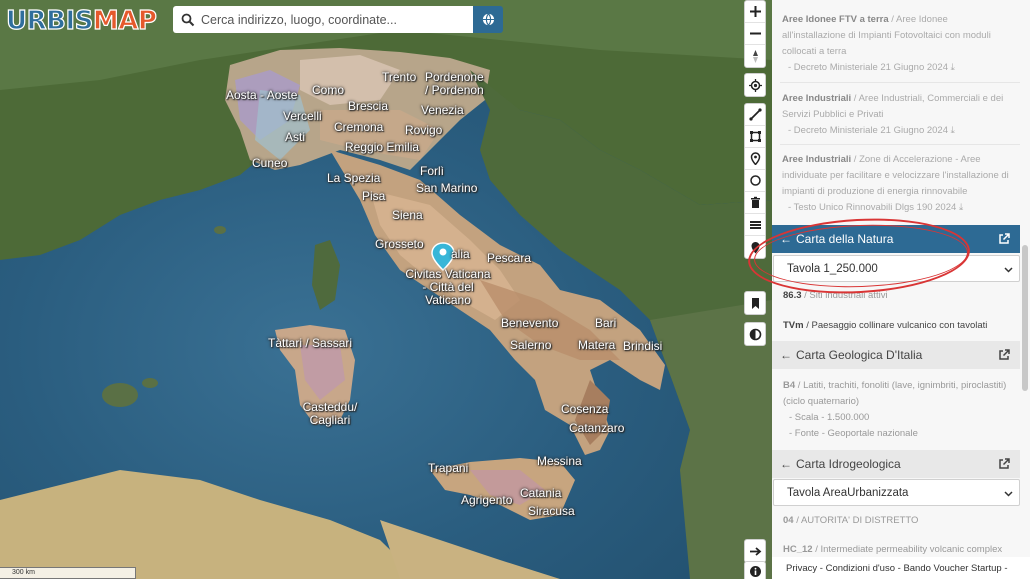  I want to click on city-label-matera: Matera, so click(597, 345).